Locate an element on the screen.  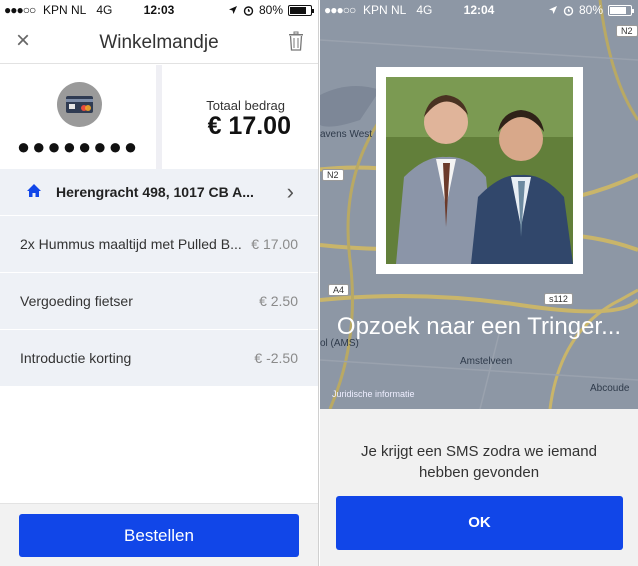
line-item-price: € -2.50 is located at coordinates (276, 358).